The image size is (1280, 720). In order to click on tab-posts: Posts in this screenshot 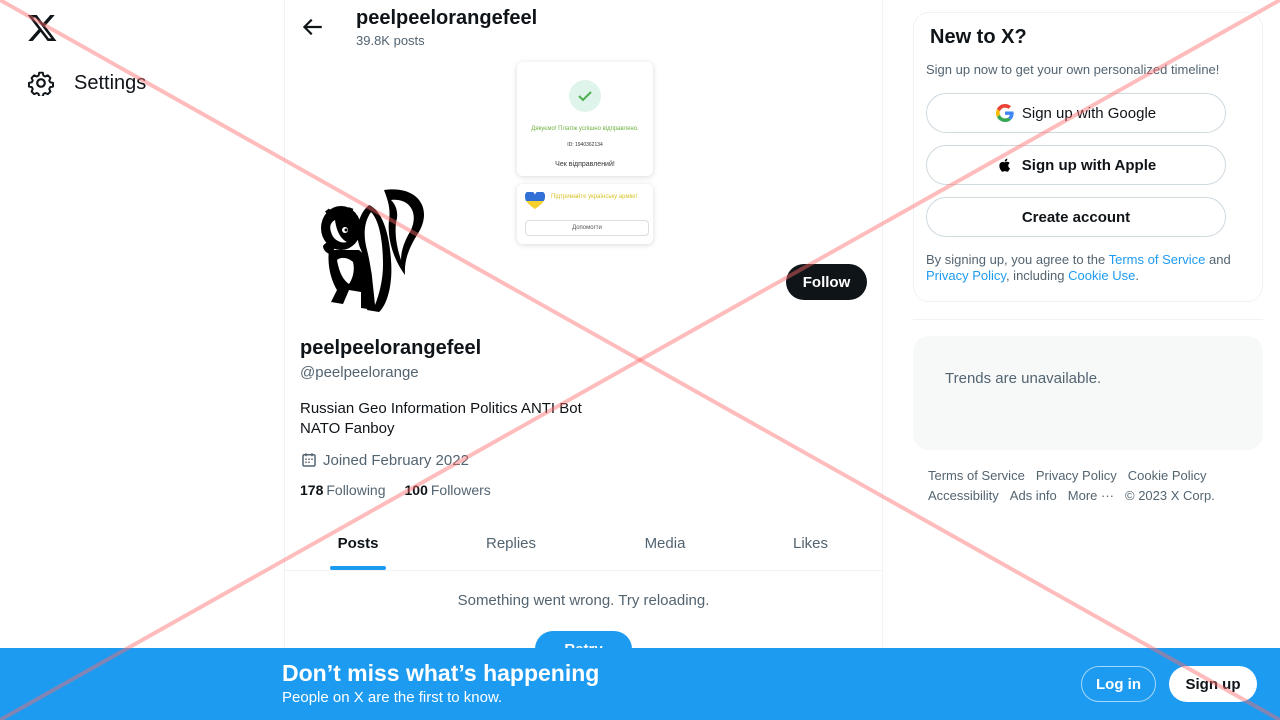, I will do `click(358, 545)`.